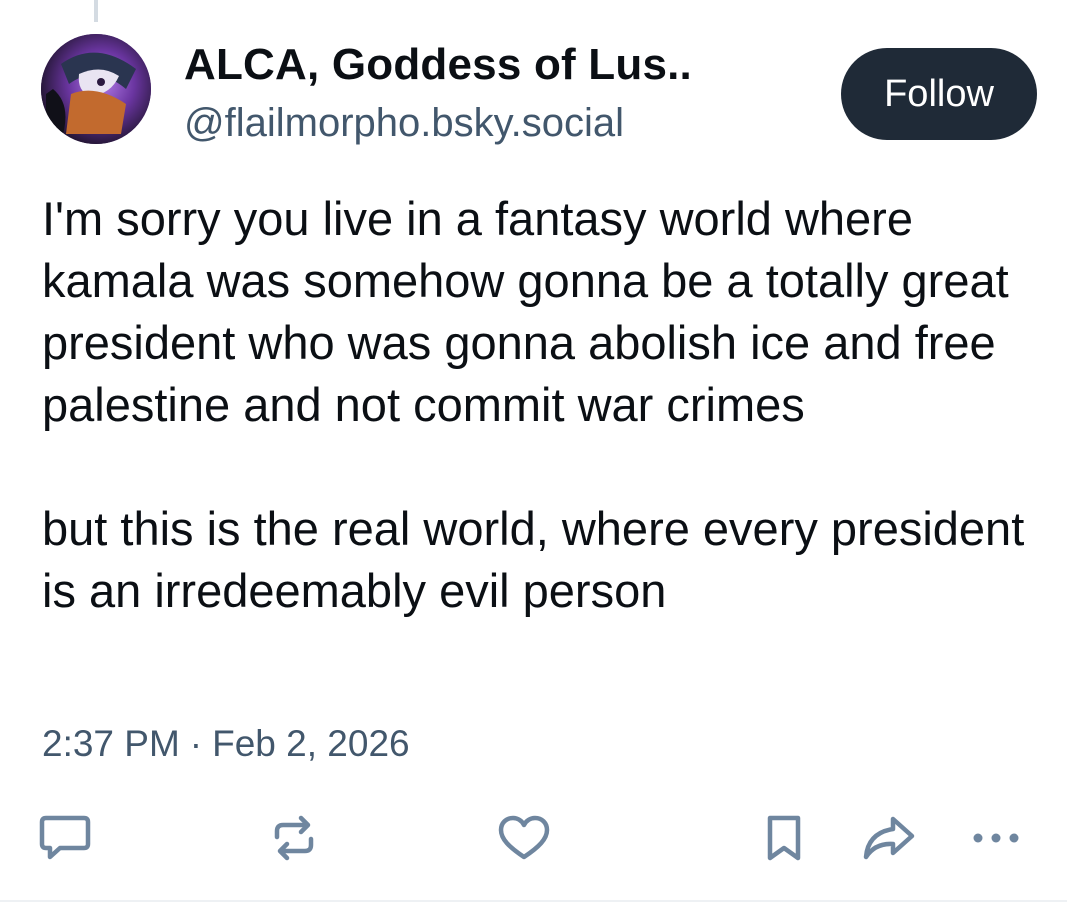  I want to click on author-handle: @flailmorpho.bsky.social, so click(404, 123).